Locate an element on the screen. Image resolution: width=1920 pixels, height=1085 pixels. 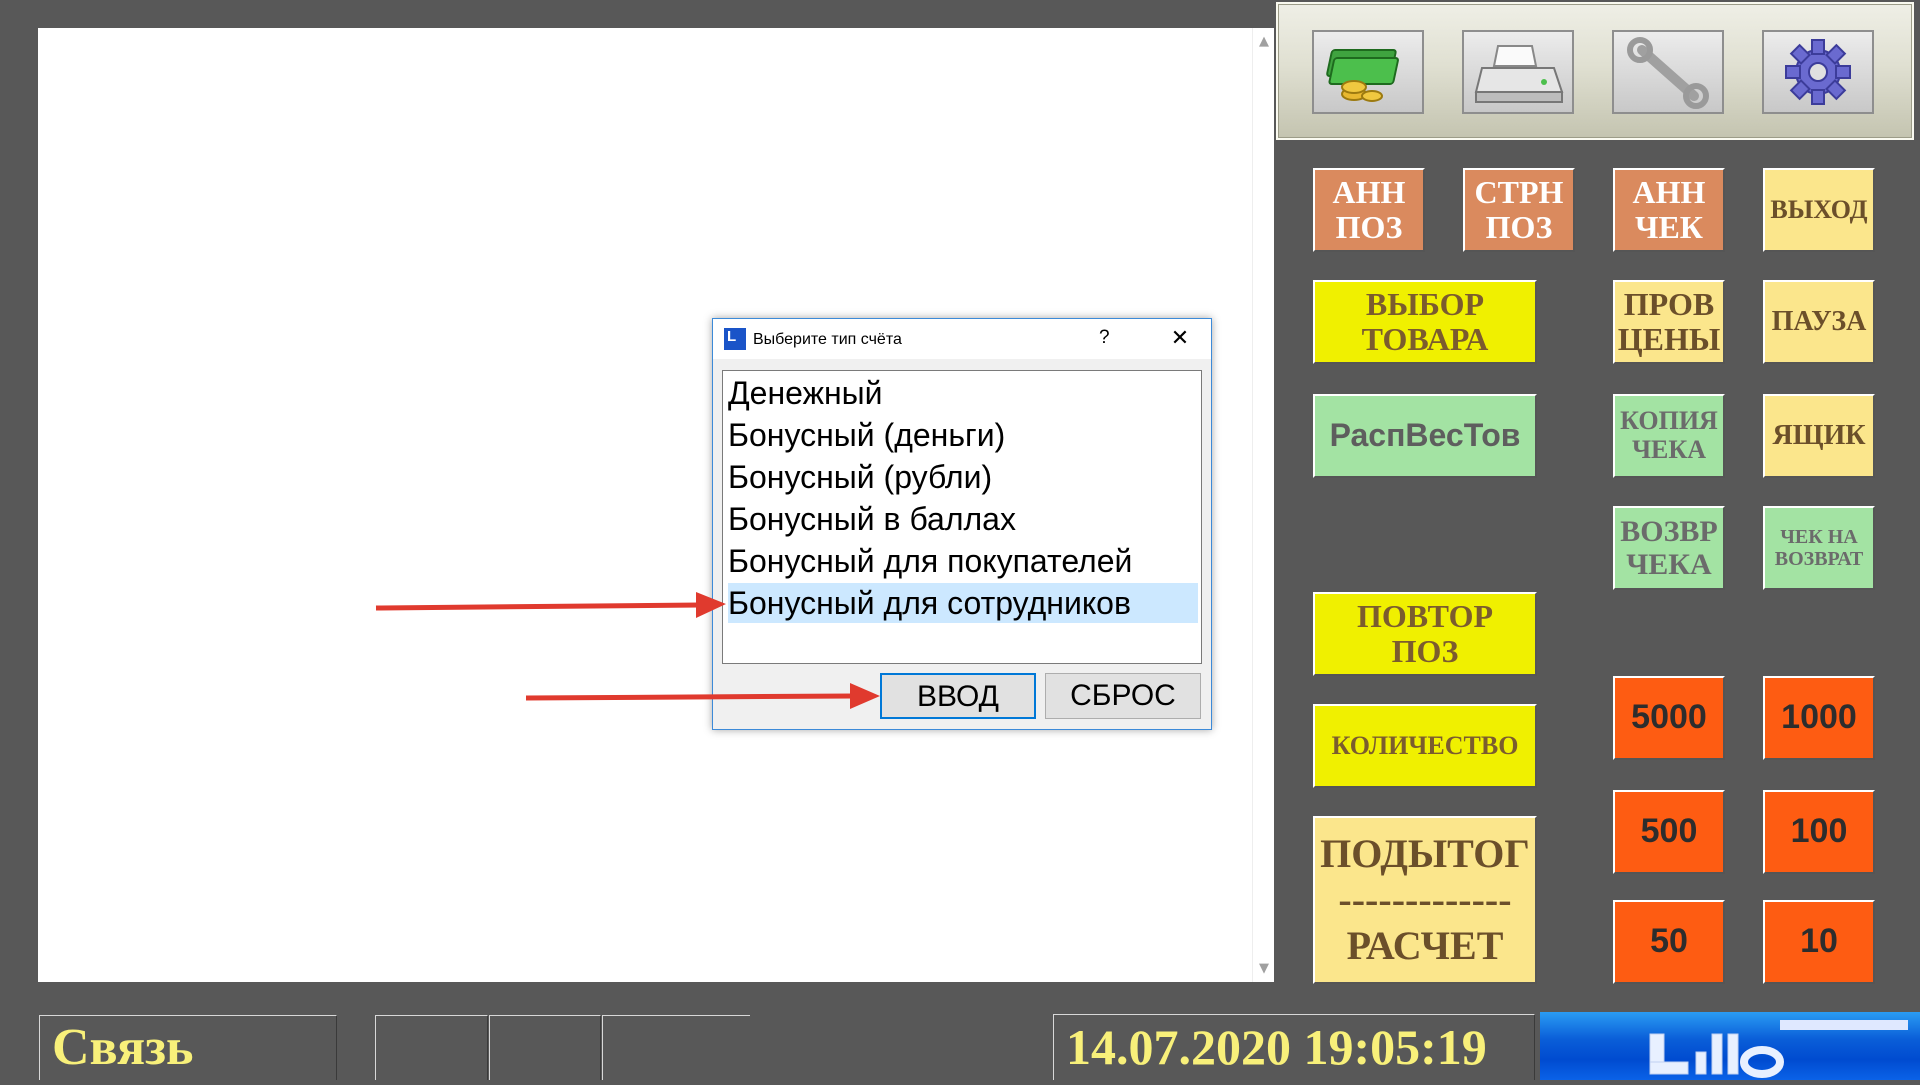
lilo-logo is located at coordinates (1730, 1046).